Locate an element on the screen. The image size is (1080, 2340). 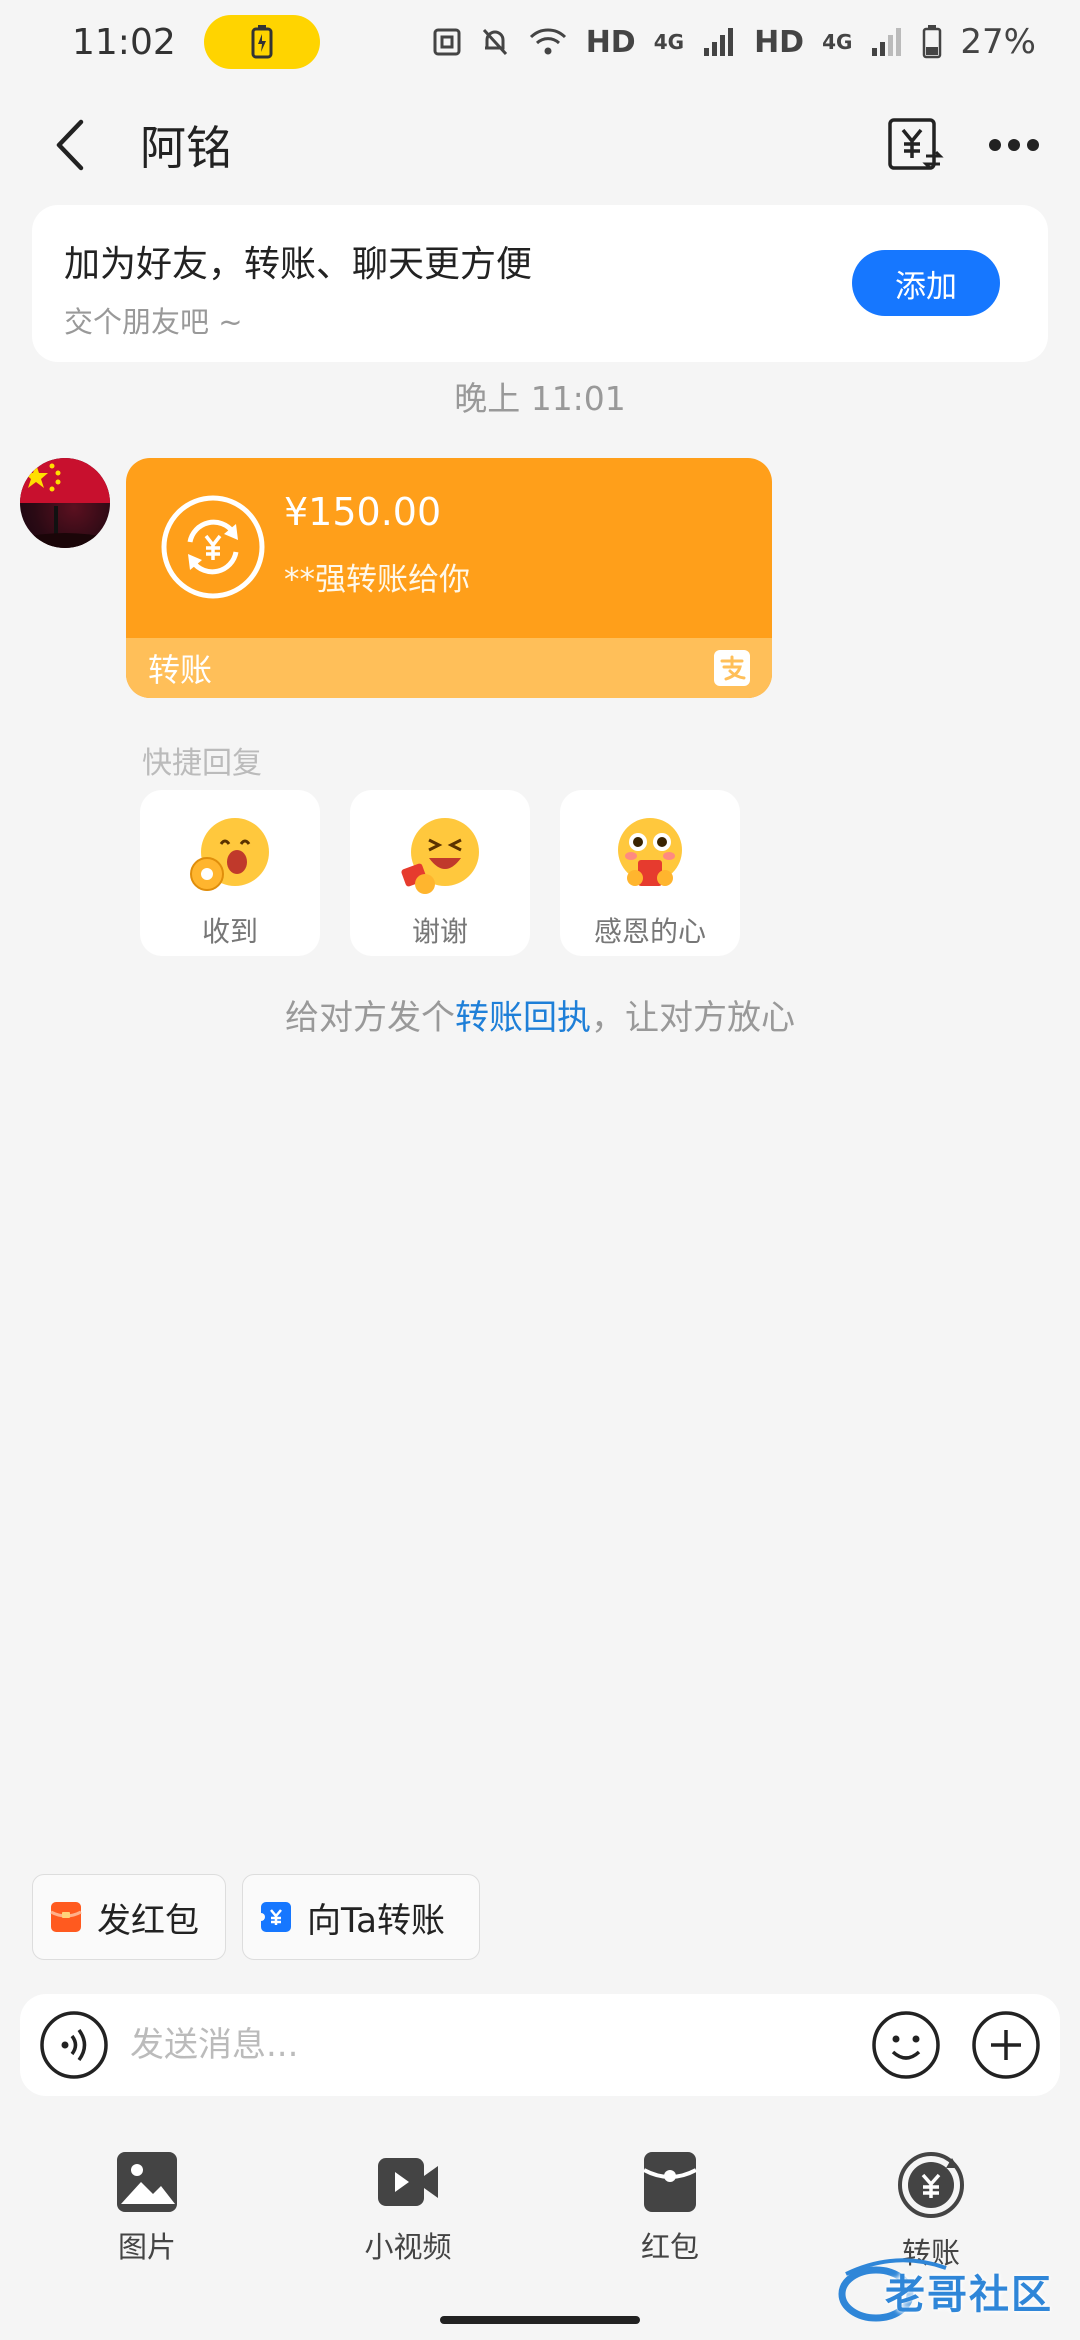
charging-indicator is located at coordinates (261, 42).